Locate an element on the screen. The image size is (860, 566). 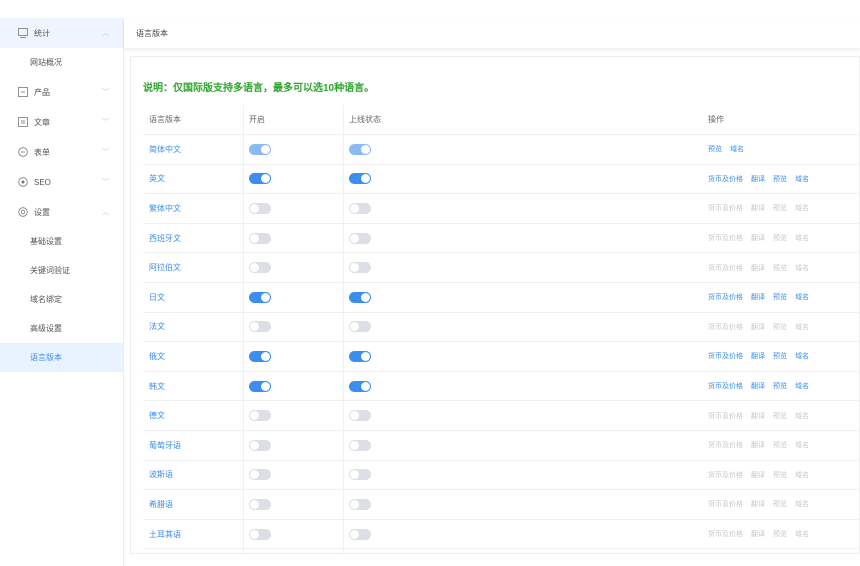
sidebar-item-stats: 统计 ︿ is located at coordinates (61, 33).